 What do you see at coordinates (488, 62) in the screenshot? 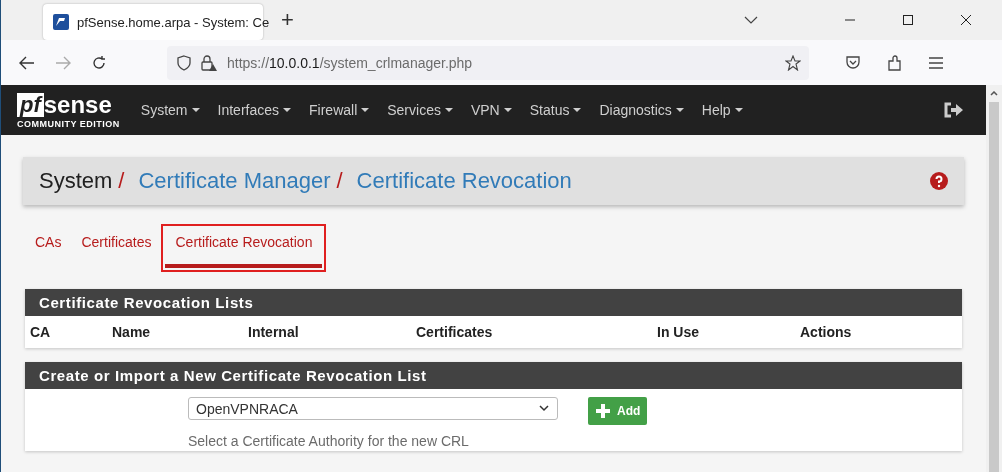
I see `address-bar: https://10.0.0.1/system_crlmanager.php` at bounding box center [488, 62].